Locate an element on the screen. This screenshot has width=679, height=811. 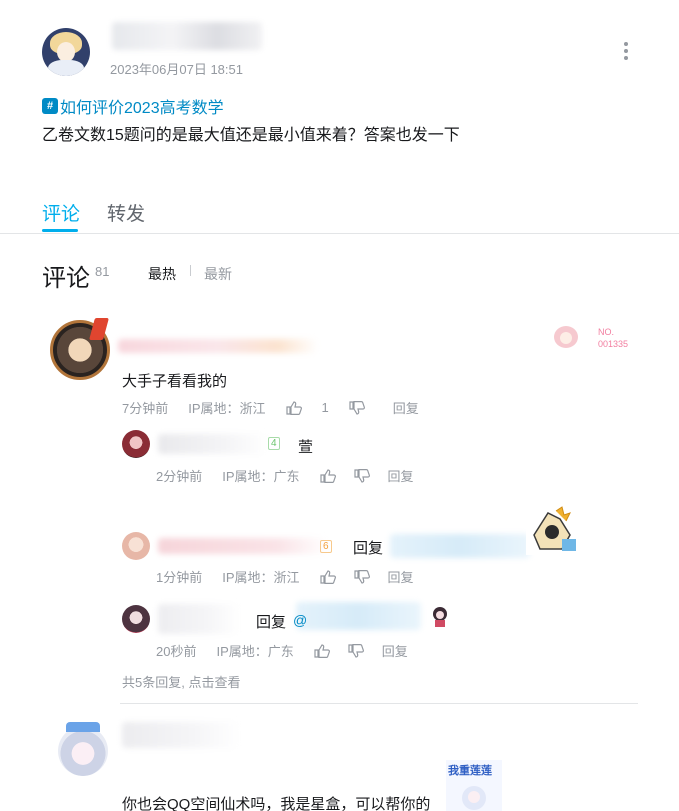
post-content: 乙卷文数15题问的是最大值还是最小值来着？答案也发一下 is located at coordinates (251, 135).